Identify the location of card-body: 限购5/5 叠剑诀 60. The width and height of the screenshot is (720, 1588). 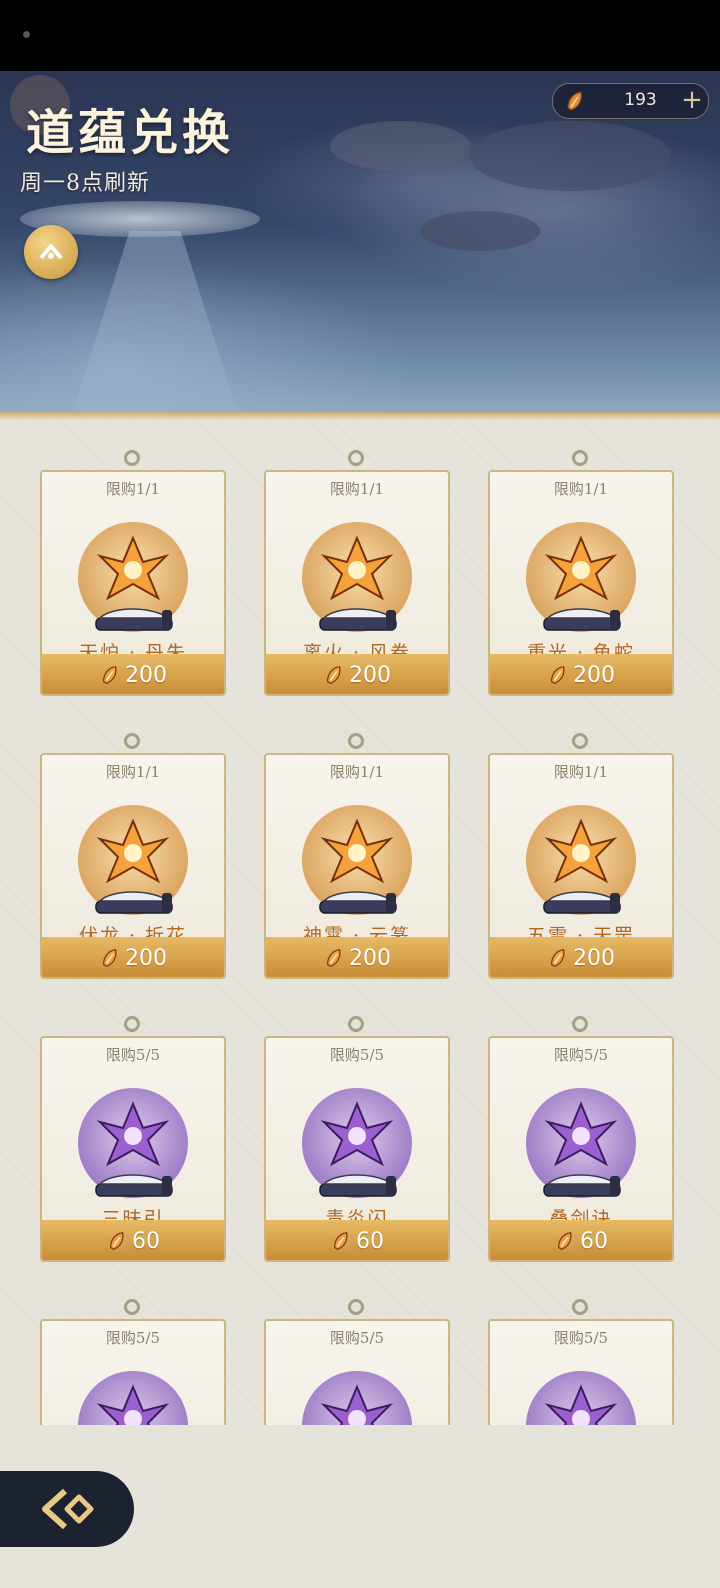
(581, 1149).